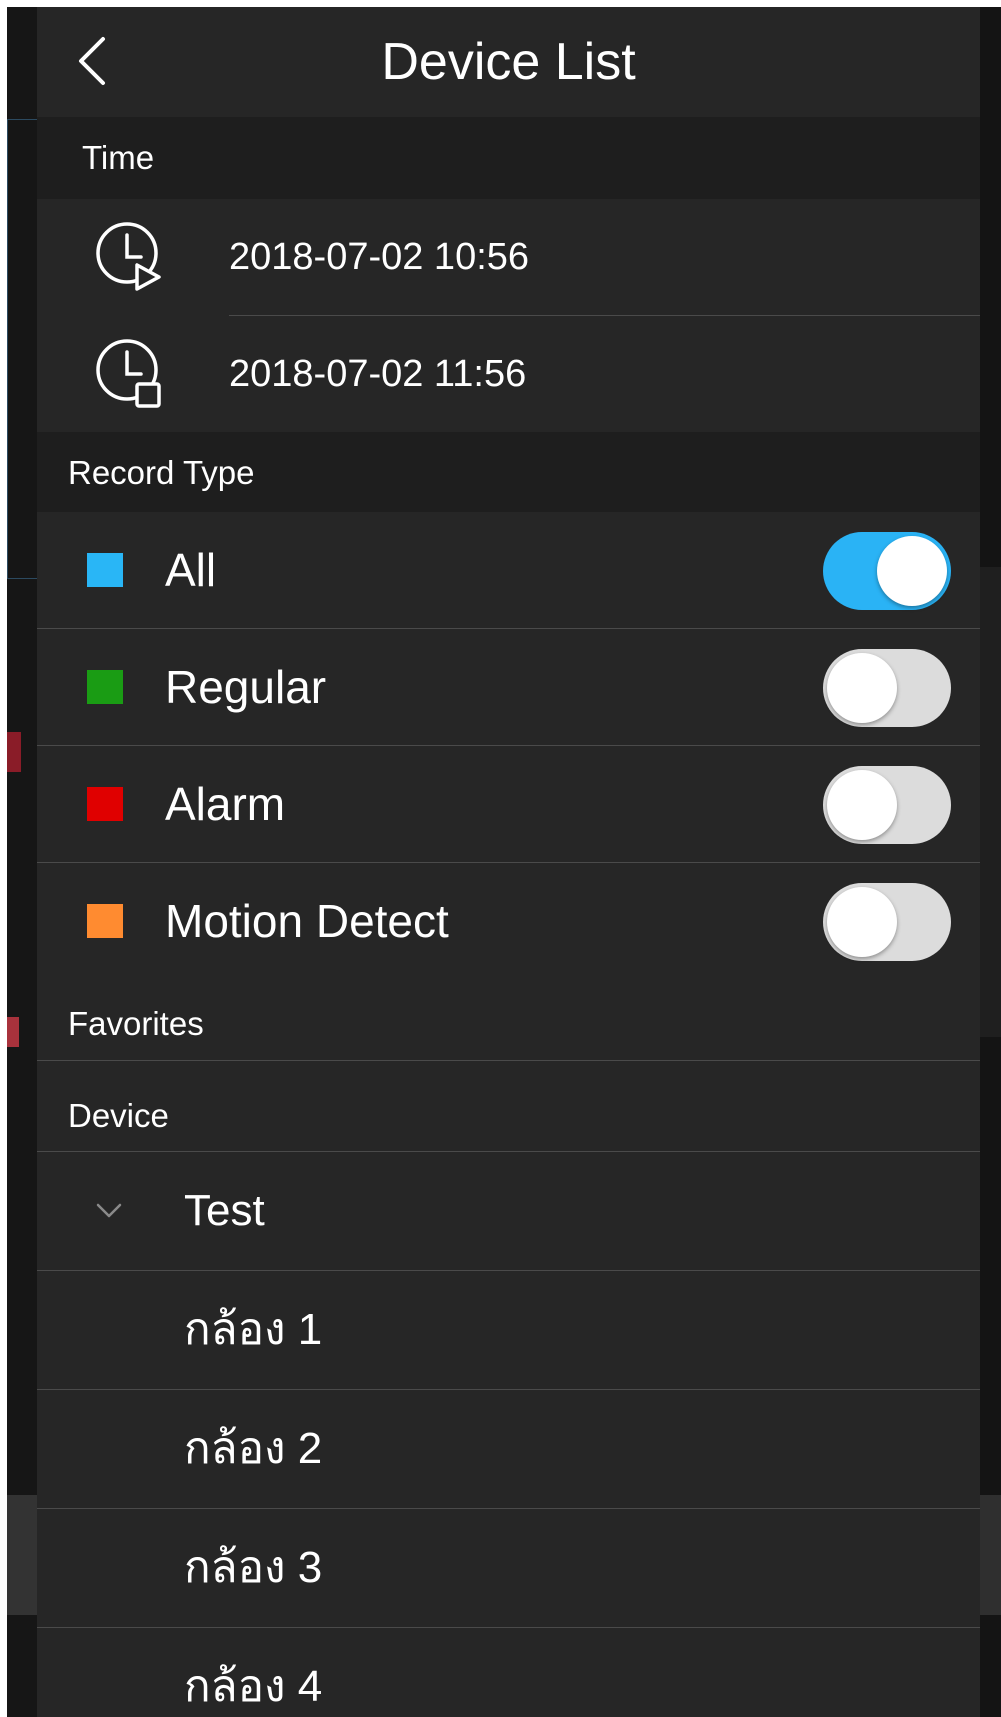 The width and height of the screenshot is (1001, 1717). I want to click on record-type-row-alarm: Alarm, so click(508, 804).